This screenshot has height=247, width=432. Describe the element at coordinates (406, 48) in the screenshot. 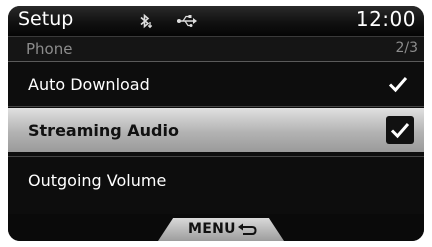

I see `page-indicator: 2/3` at that location.